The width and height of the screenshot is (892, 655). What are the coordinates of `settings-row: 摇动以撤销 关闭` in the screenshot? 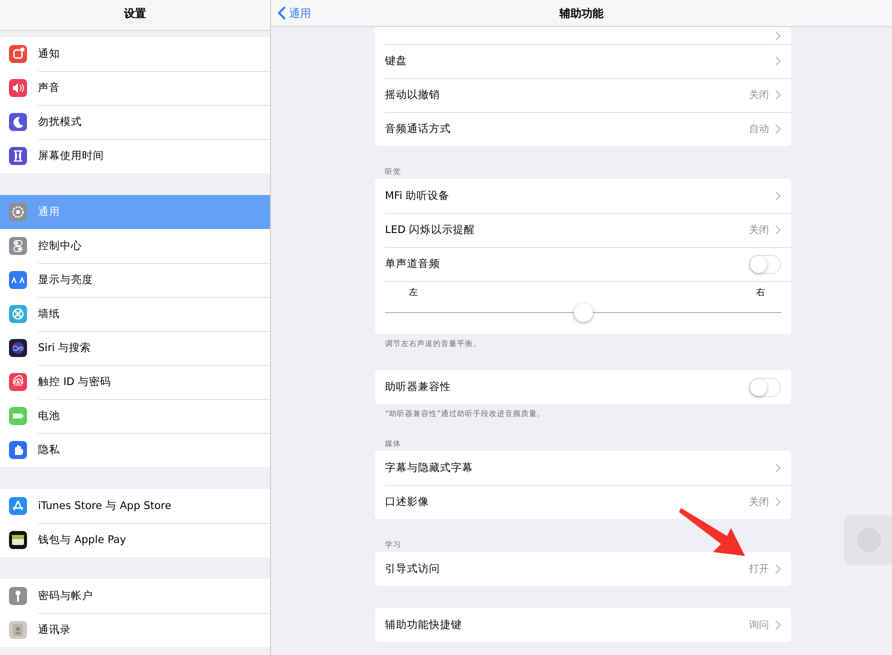 It's located at (583, 95).